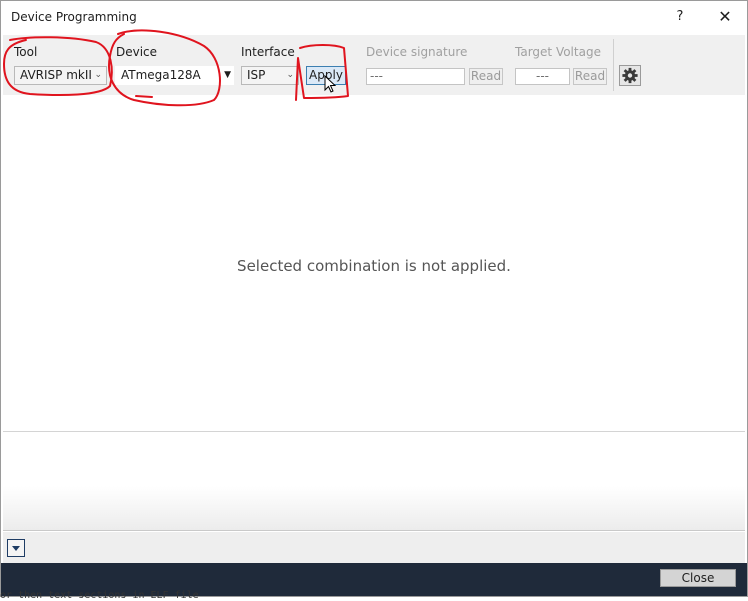 The width and height of the screenshot is (748, 601). What do you see at coordinates (161, 75) in the screenshot?
I see `device-select-value: ATmega128A` at bounding box center [161, 75].